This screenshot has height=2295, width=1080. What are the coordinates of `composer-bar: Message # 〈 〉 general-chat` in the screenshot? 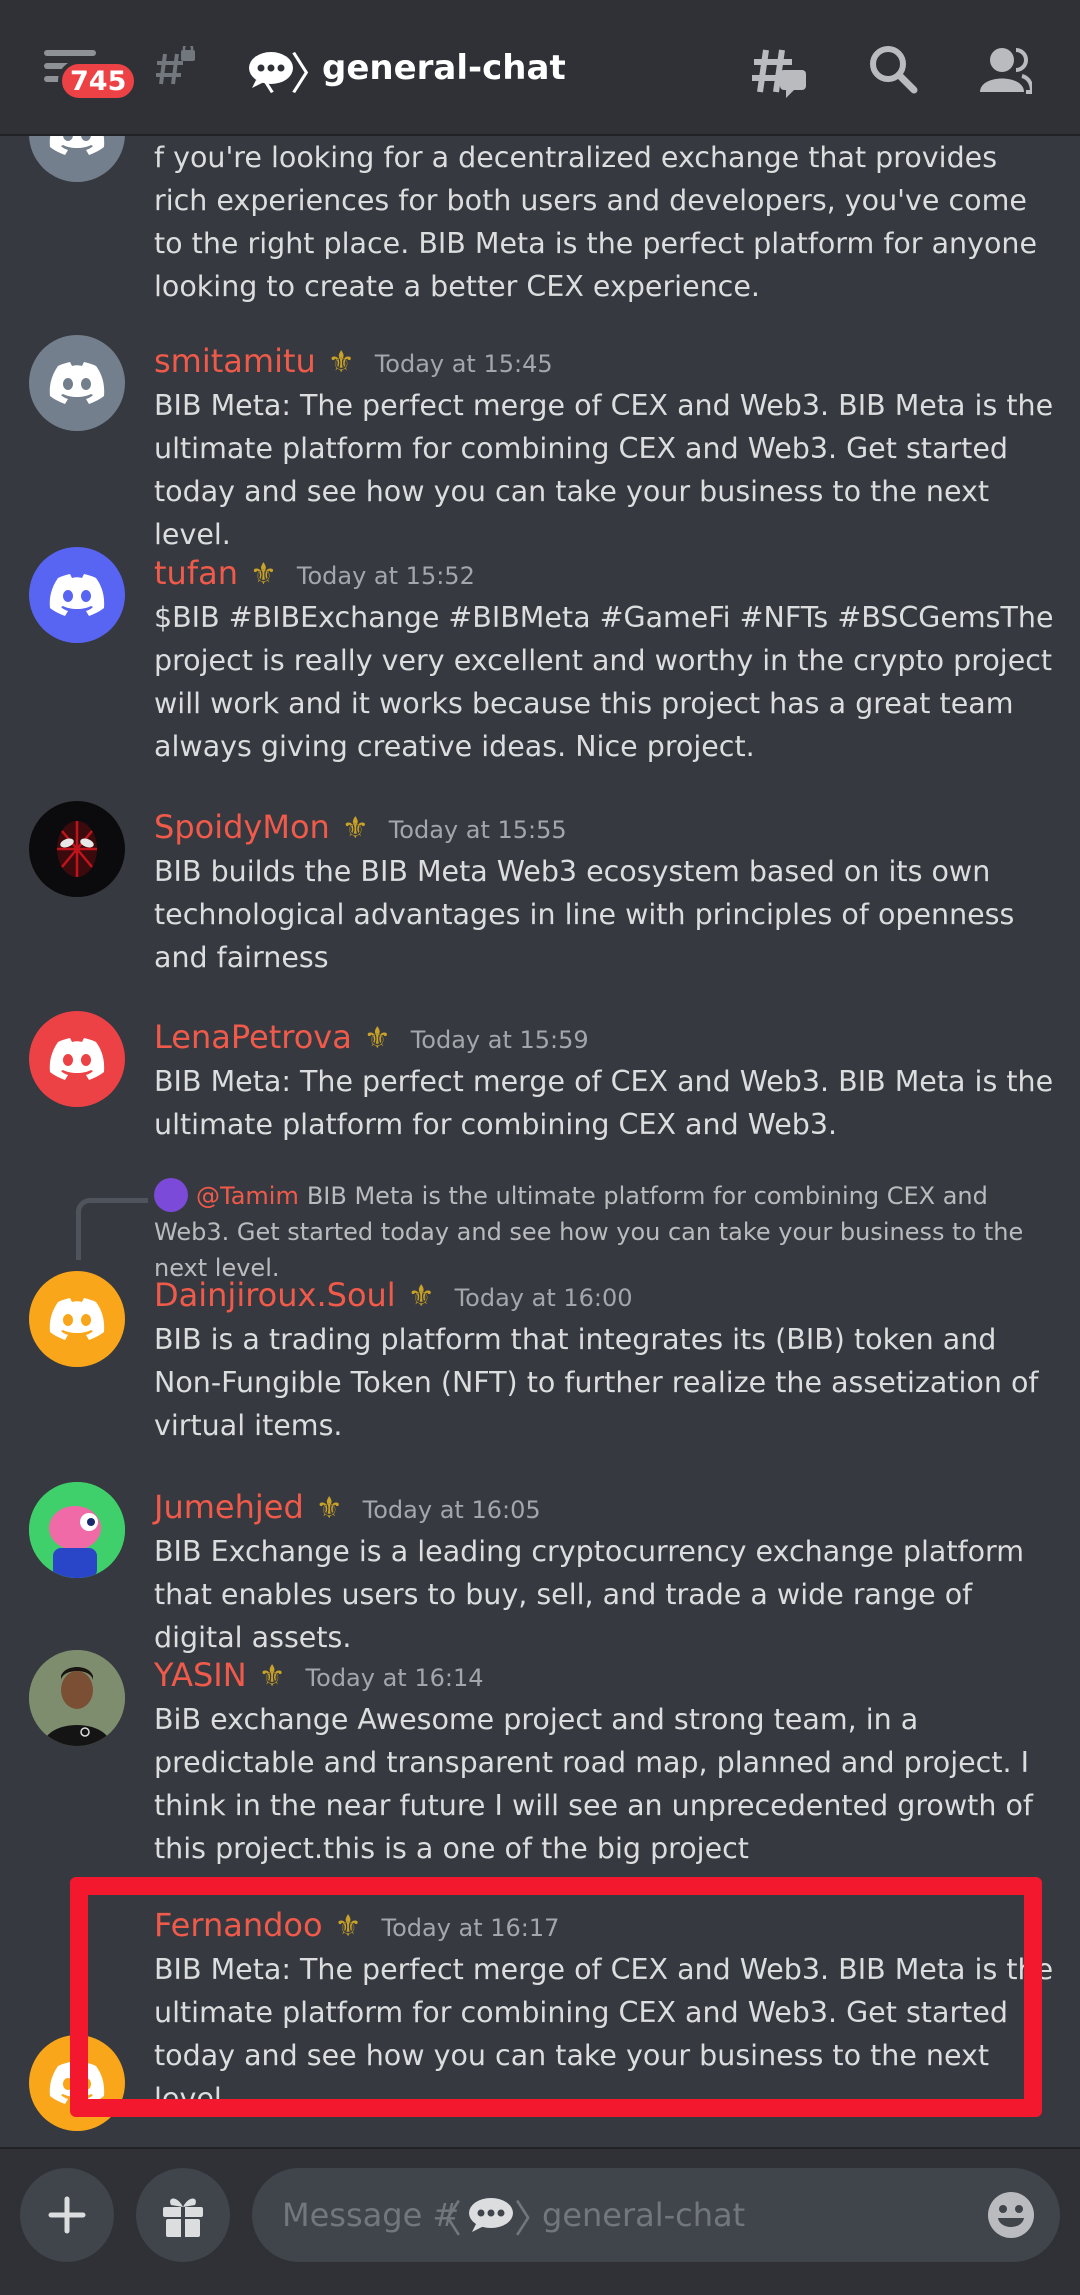 It's located at (540, 2221).